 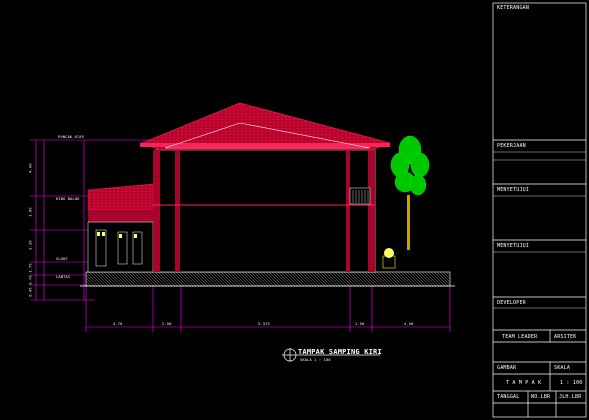 What do you see at coordinates (30, 168) in the screenshot?
I see `dim-left-1: 4.00` at bounding box center [30, 168].